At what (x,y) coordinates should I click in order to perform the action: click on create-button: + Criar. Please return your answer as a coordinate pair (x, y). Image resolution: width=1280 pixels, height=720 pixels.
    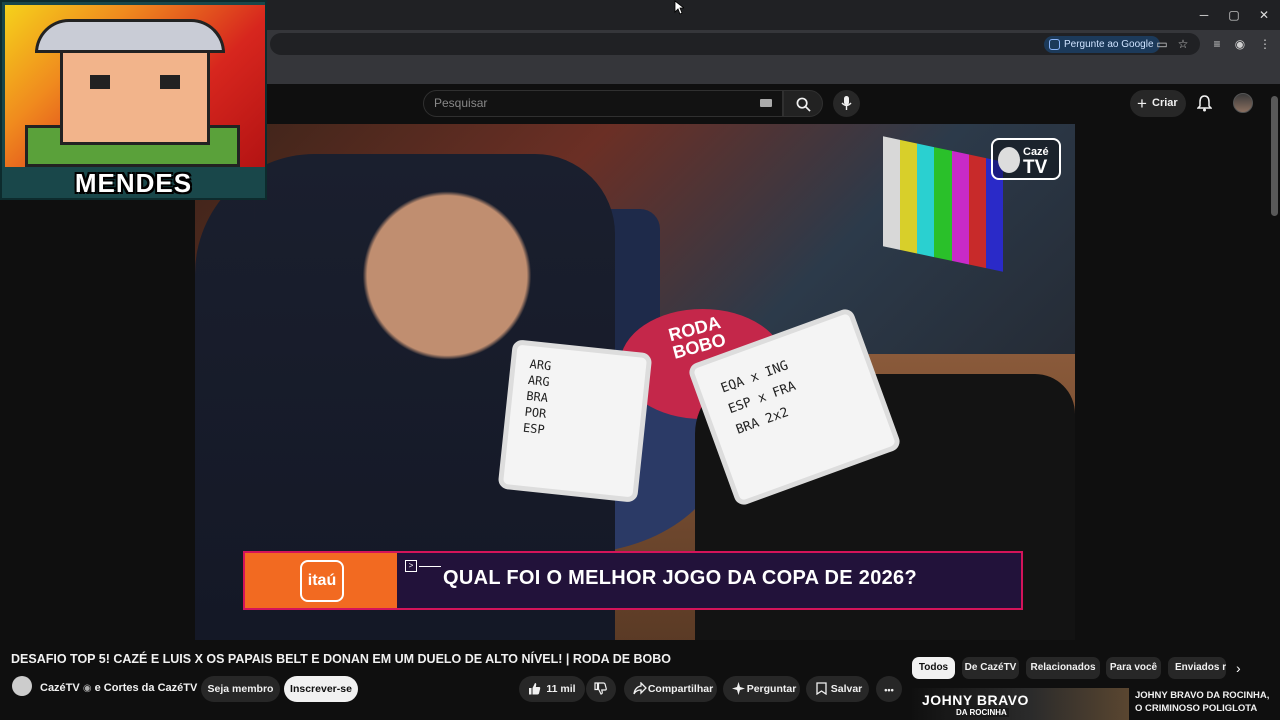
    Looking at the image, I should click on (1158, 103).